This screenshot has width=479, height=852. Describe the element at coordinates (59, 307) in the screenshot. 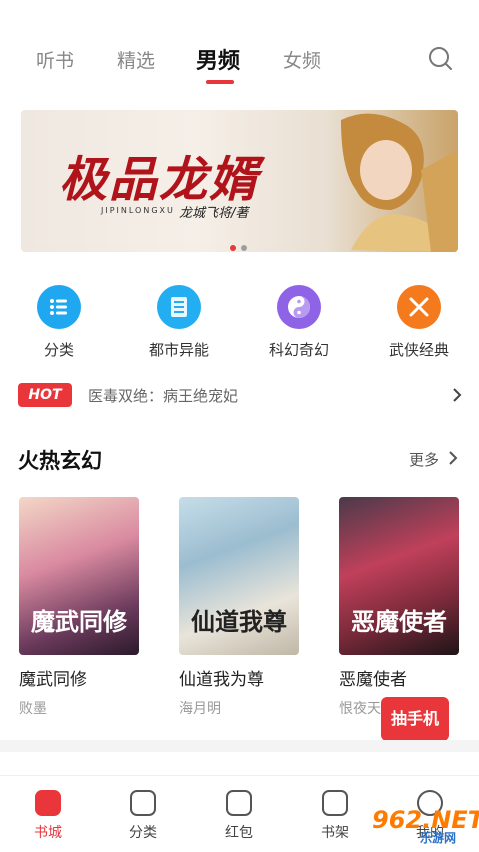

I see `list-icon` at that location.